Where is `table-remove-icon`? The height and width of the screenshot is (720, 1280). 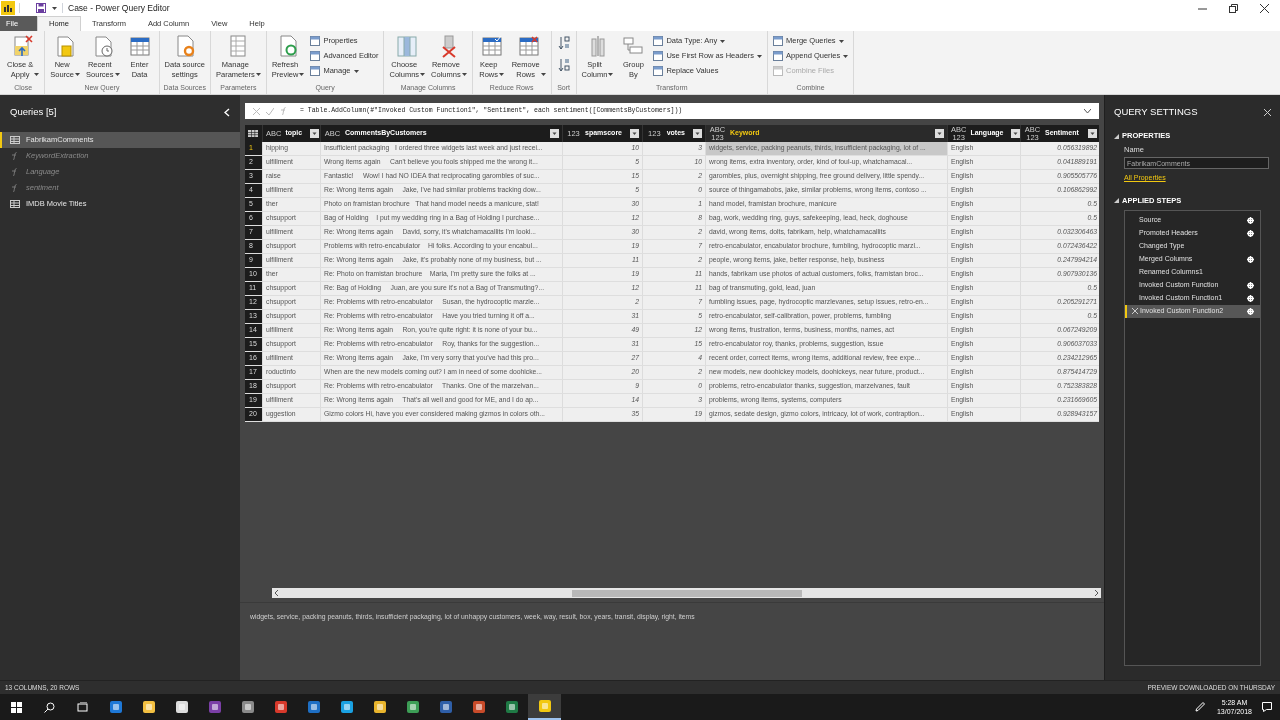 table-remove-icon is located at coordinates (528, 46).